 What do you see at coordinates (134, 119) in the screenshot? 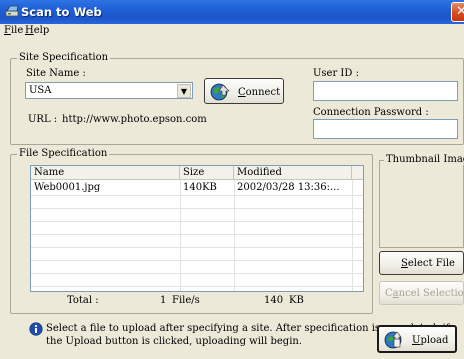
I see `url-value: http://www.photo.epson.com` at bounding box center [134, 119].